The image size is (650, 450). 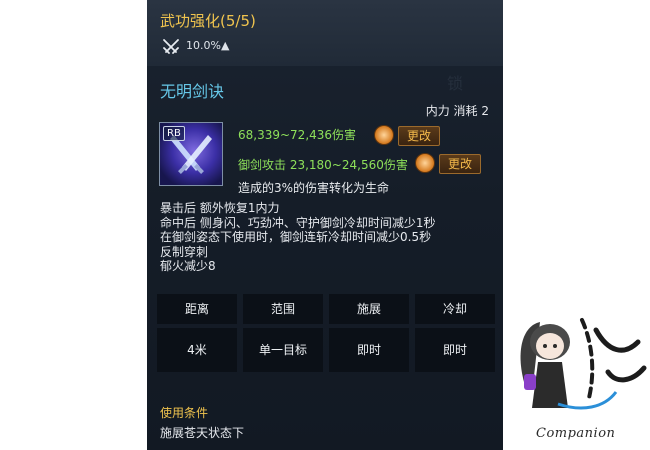 What do you see at coordinates (197, 309) in the screenshot?
I see `table-header-range: 距离` at bounding box center [197, 309].